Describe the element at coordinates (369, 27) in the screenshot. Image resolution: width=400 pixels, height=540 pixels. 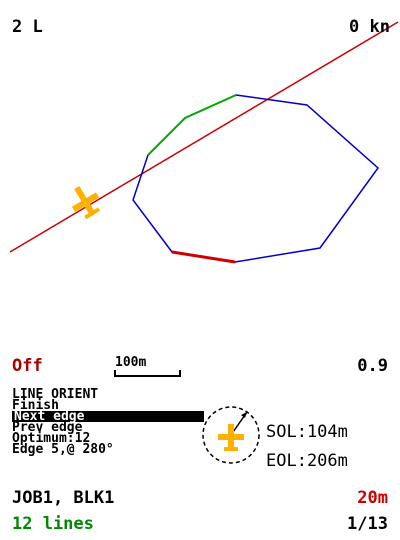
I see `speed-readout: 0 kn` at that location.